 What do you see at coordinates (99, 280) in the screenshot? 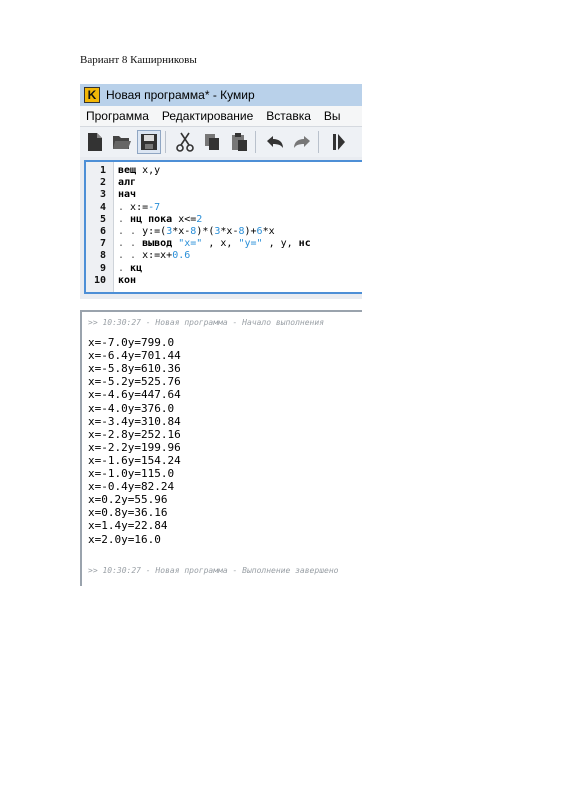
I see `line-number: 10` at bounding box center [99, 280].